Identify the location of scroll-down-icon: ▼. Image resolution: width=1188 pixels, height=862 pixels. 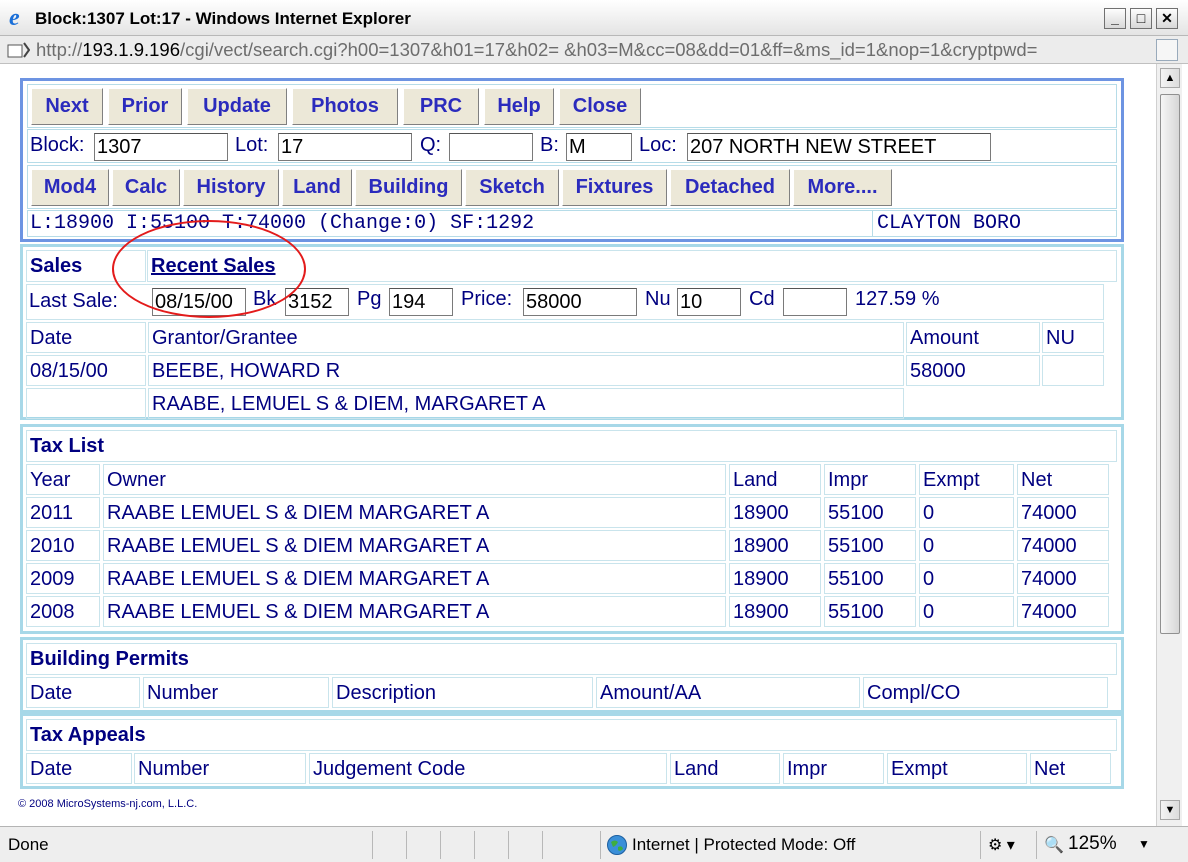
(1170, 810).